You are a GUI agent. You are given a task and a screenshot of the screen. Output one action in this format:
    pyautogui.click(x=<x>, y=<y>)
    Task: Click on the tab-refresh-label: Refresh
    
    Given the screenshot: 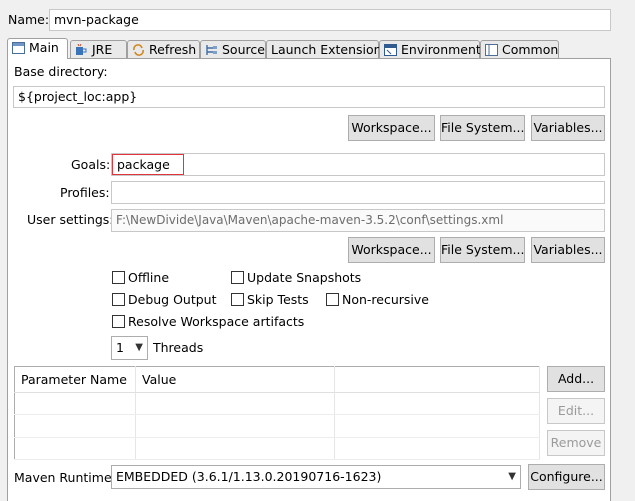 What is the action you would take?
    pyautogui.click(x=173, y=49)
    